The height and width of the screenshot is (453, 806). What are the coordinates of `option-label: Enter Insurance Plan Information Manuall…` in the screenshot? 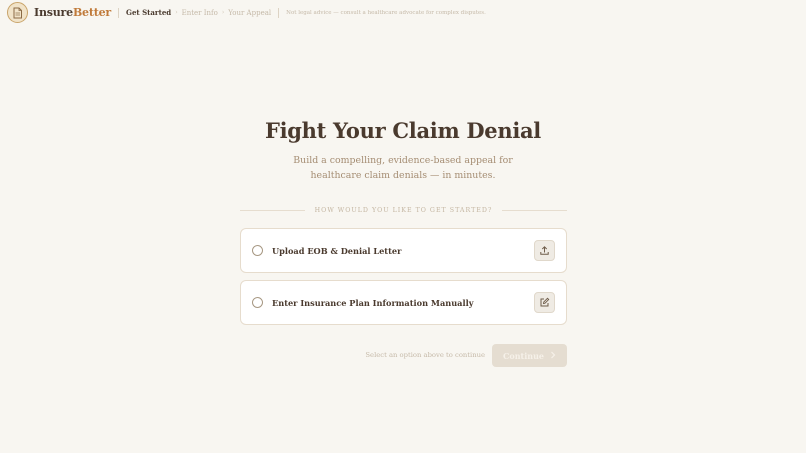 It's located at (373, 302).